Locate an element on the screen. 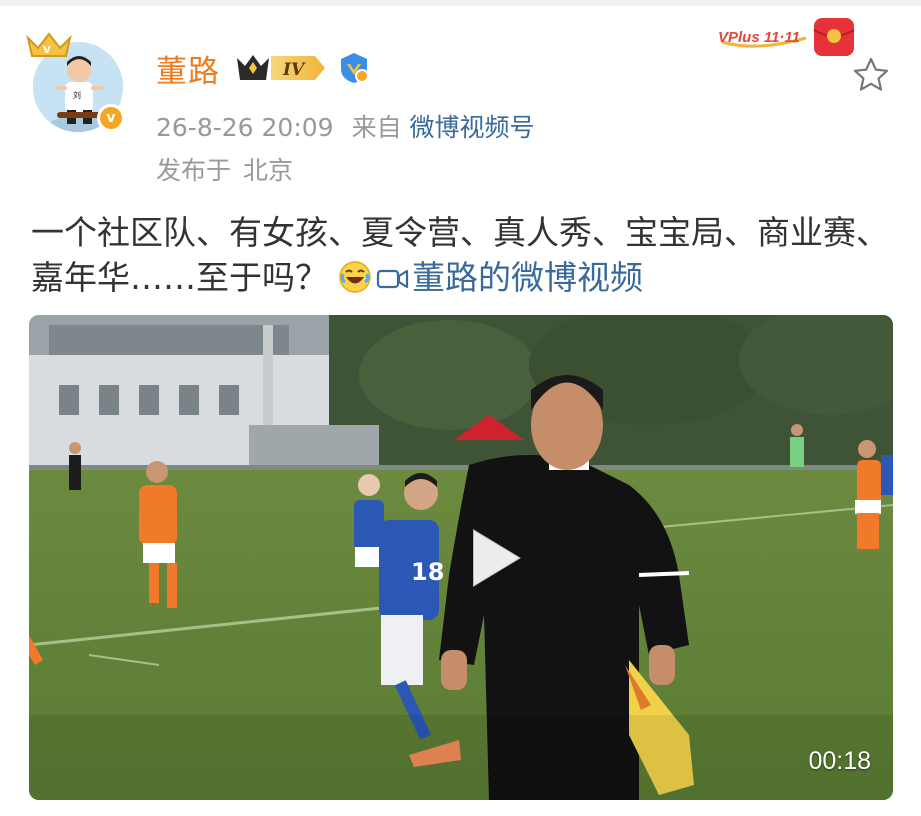 This screenshot has height=816, width=921. video-duration: 00:18 is located at coordinates (839, 761).